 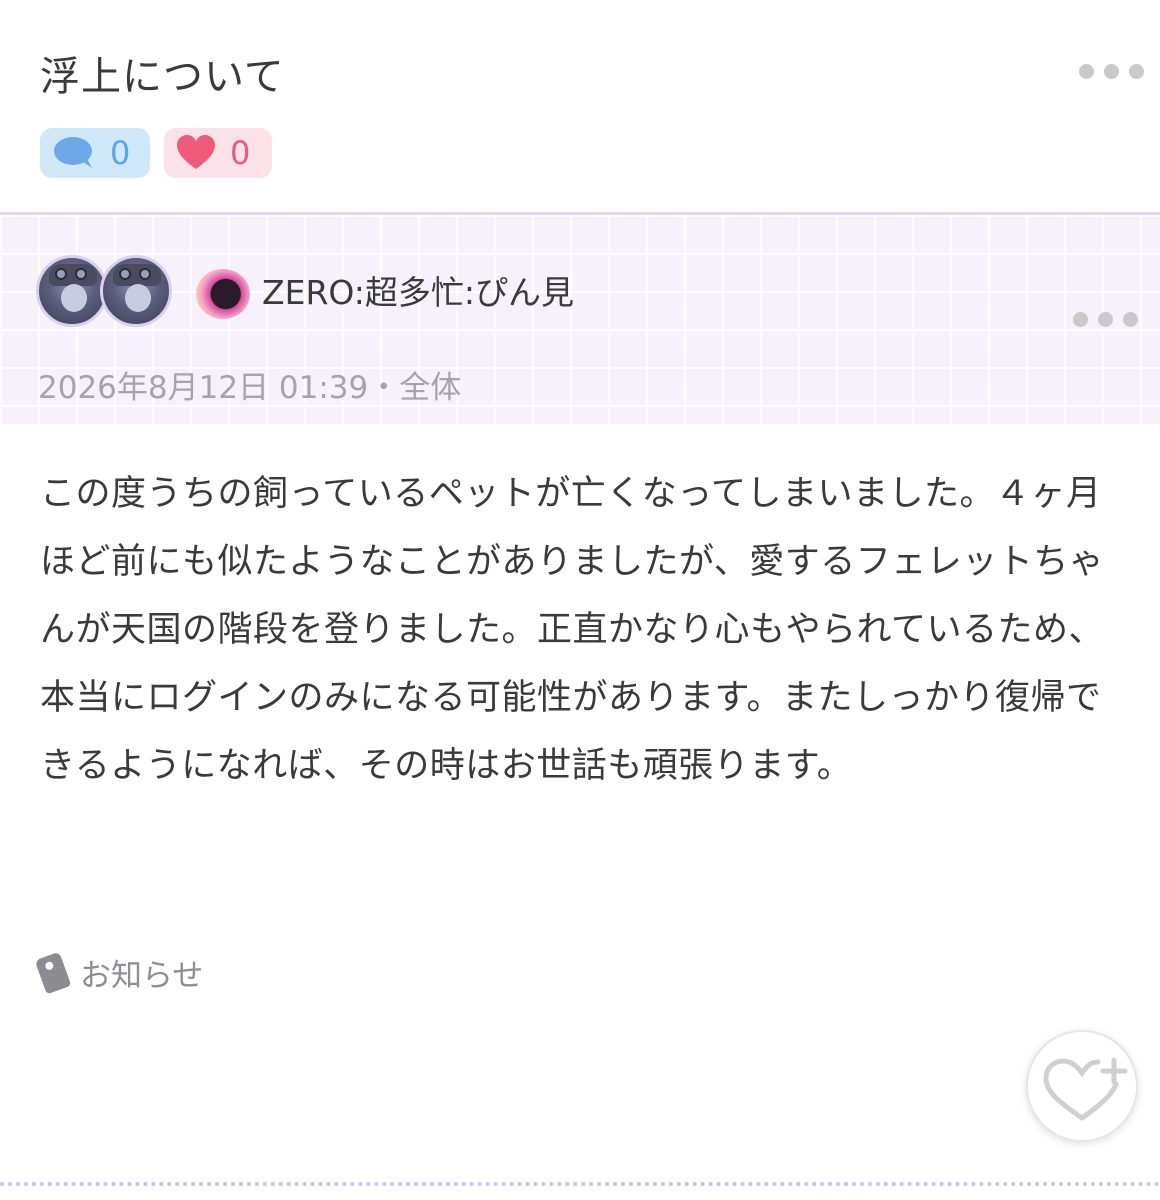 What do you see at coordinates (1085, 1089) in the screenshot?
I see `heart-plus-icon` at bounding box center [1085, 1089].